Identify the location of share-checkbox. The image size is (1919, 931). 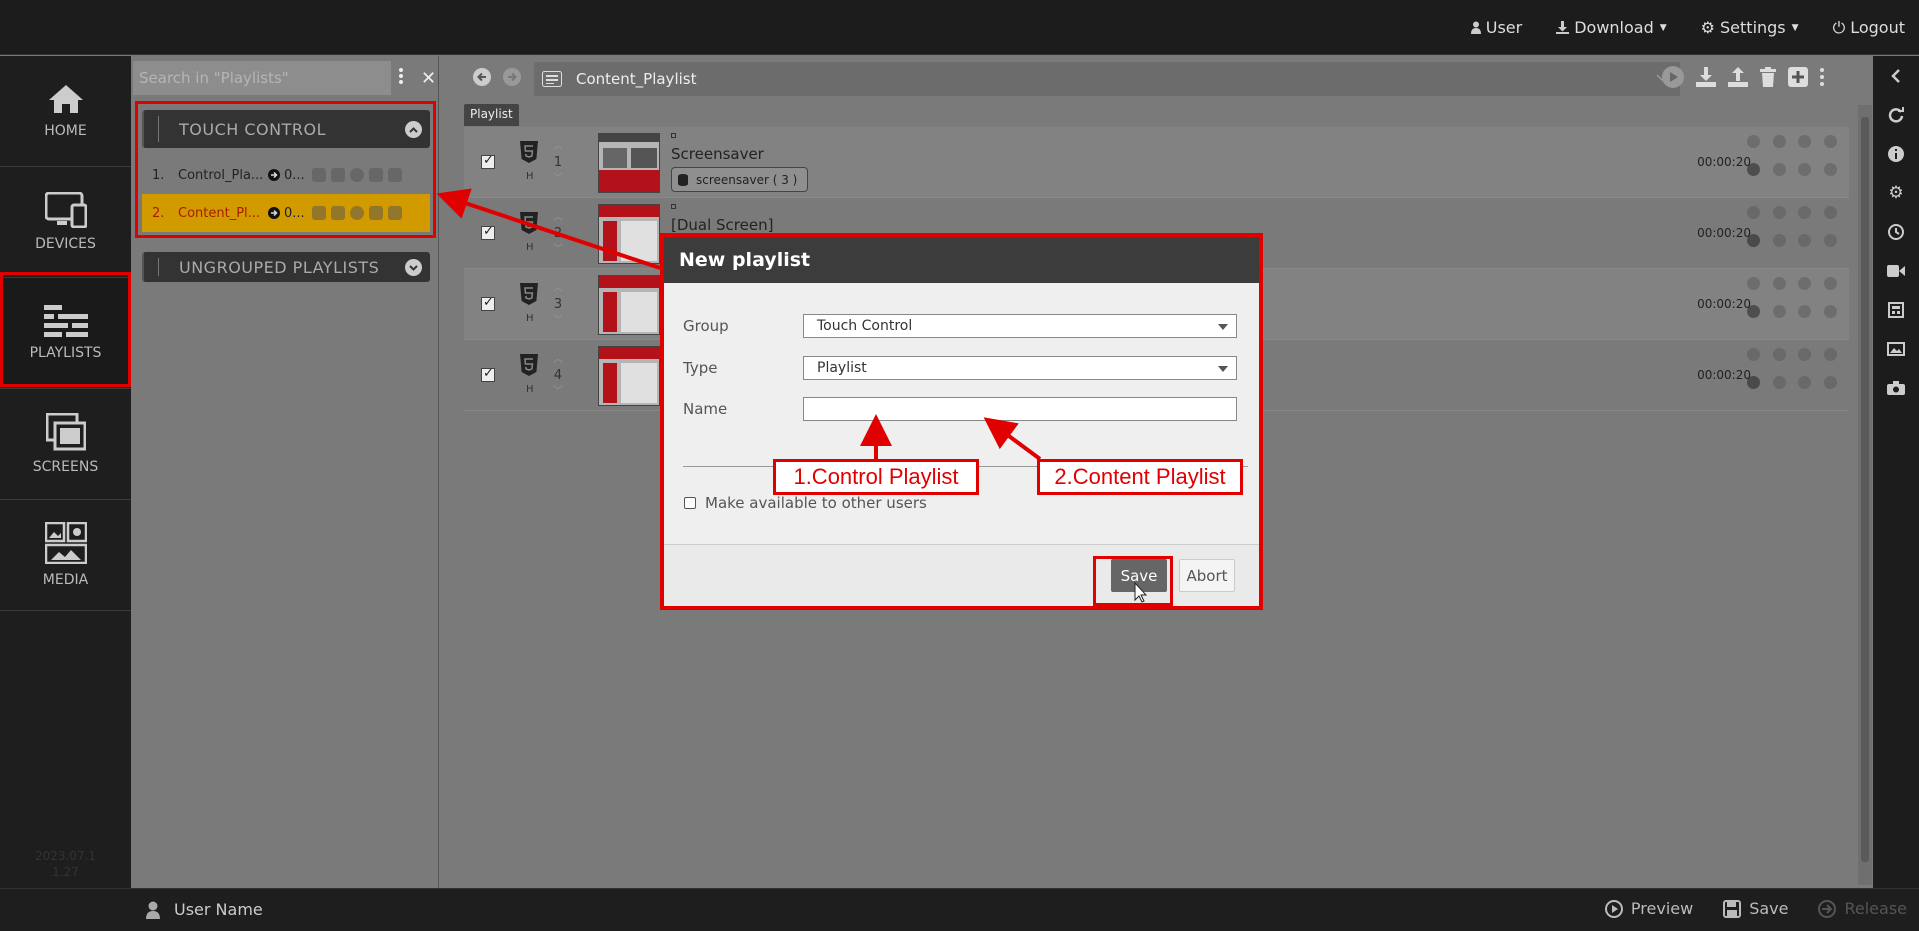
(690, 503).